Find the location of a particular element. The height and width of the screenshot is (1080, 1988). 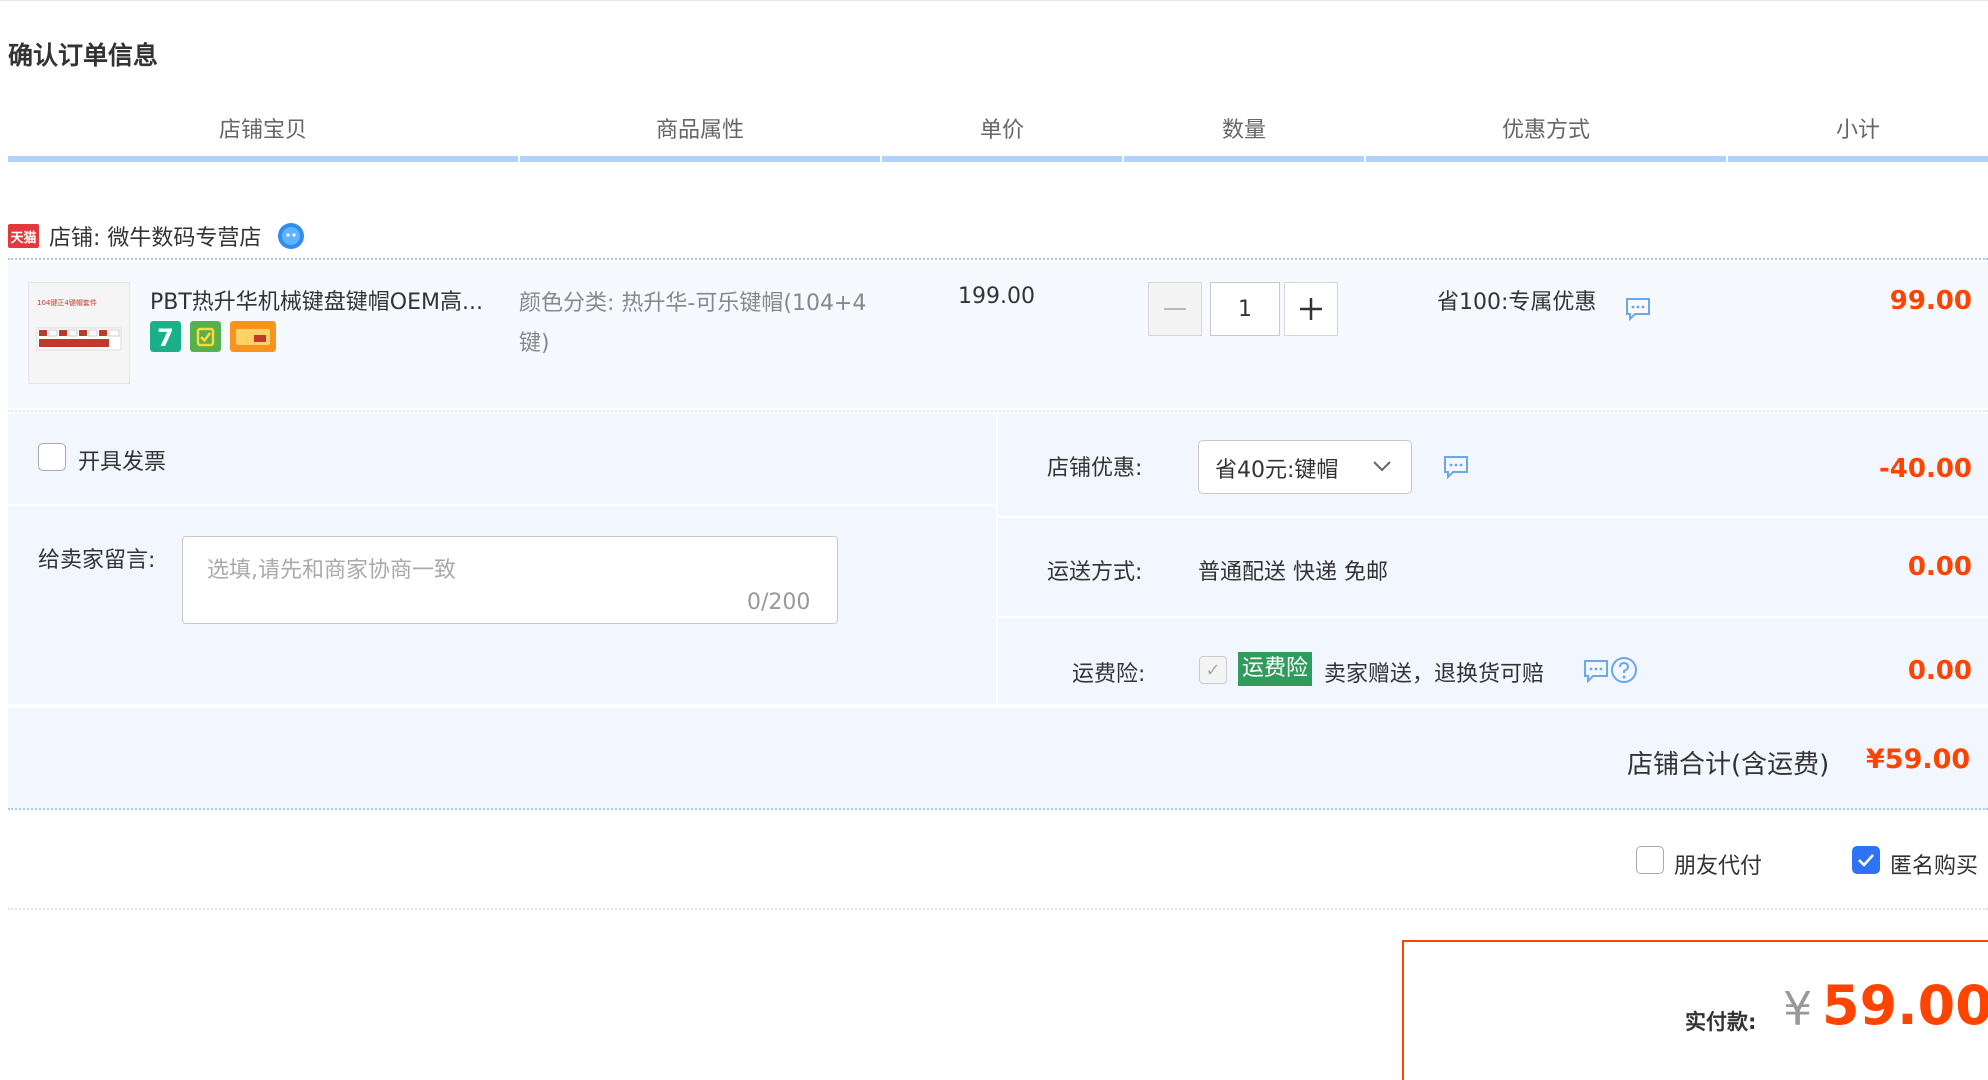

seven-day-return-icon: 7 is located at coordinates (165, 336).